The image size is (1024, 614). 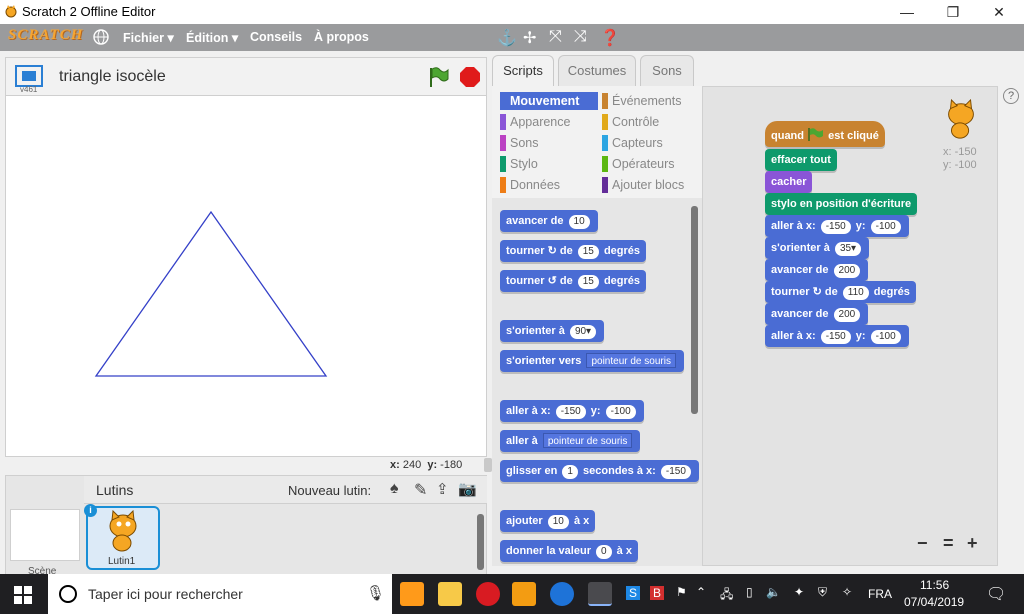 What do you see at coordinates (822, 592) in the screenshot?
I see `security-icon: ⛨` at bounding box center [822, 592].